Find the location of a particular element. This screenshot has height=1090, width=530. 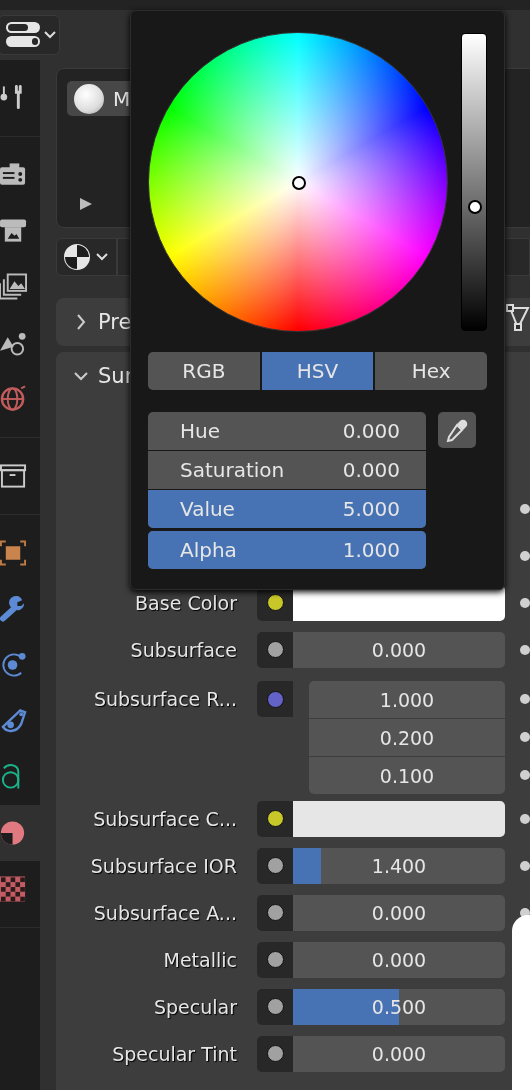

field-label: Saturation is located at coordinates (232, 470).